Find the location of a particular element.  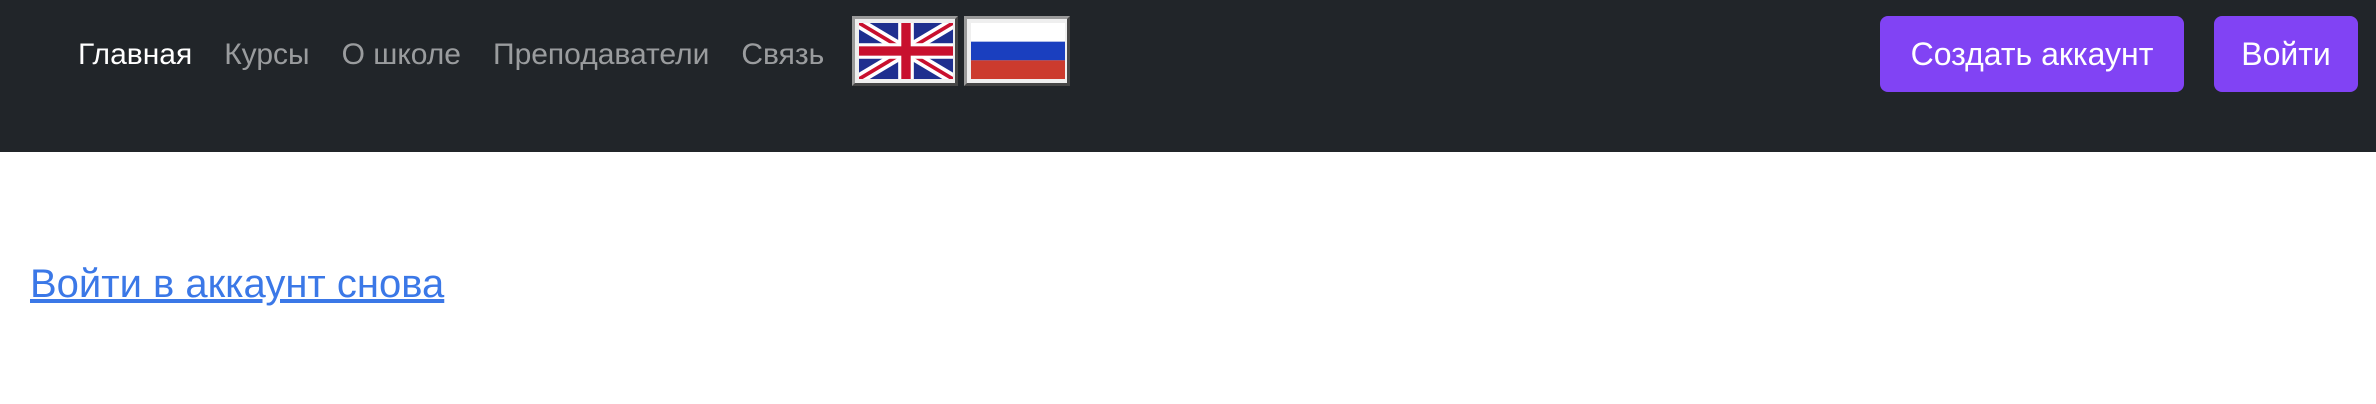

create-account-button: Создать аккаунт is located at coordinates (2032, 54).